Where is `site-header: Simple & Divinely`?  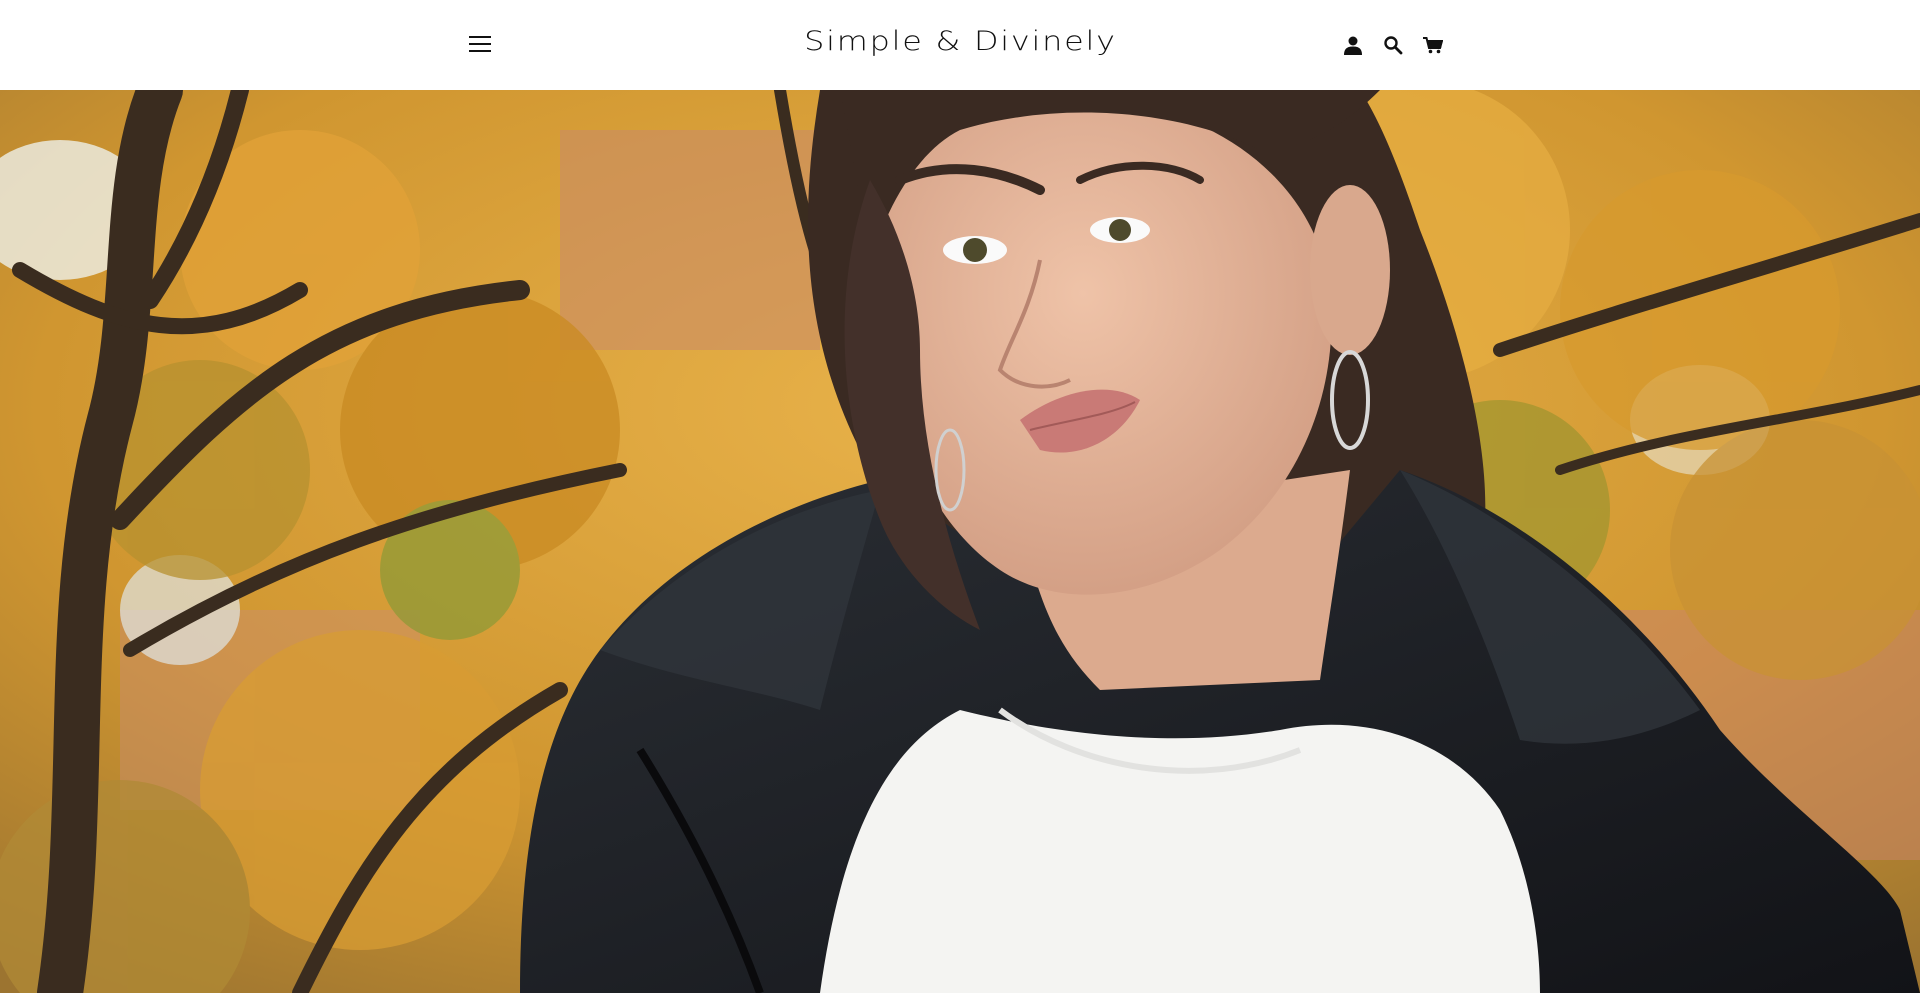
site-header: Simple & Divinely is located at coordinates (960, 45).